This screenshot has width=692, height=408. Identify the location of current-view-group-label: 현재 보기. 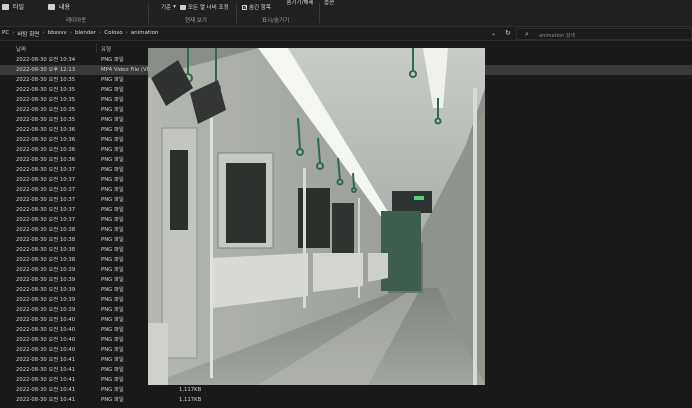
(196, 21).